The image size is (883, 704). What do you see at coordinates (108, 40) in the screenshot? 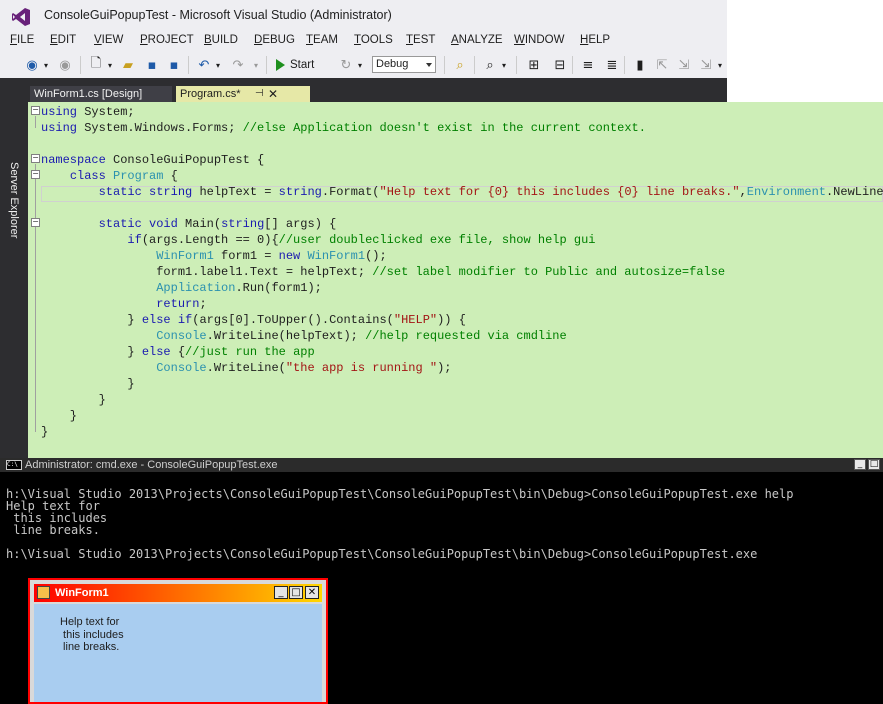
I see `menu-view: VIEW` at bounding box center [108, 40].